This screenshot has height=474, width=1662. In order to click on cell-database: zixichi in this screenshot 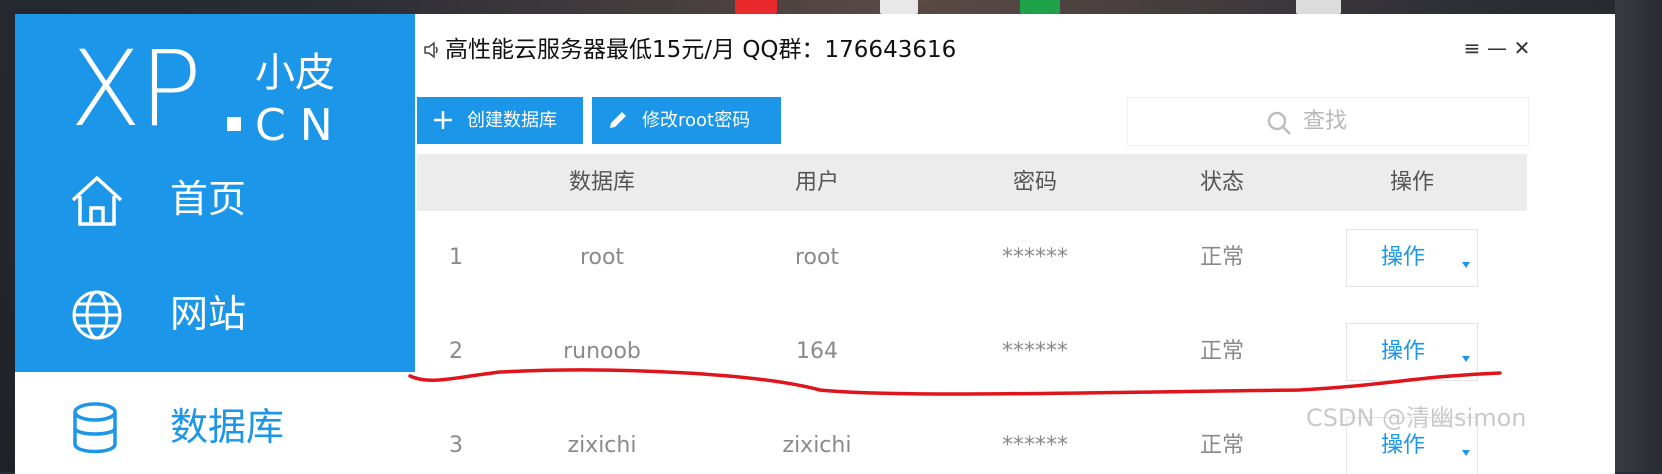, I will do `click(602, 445)`.